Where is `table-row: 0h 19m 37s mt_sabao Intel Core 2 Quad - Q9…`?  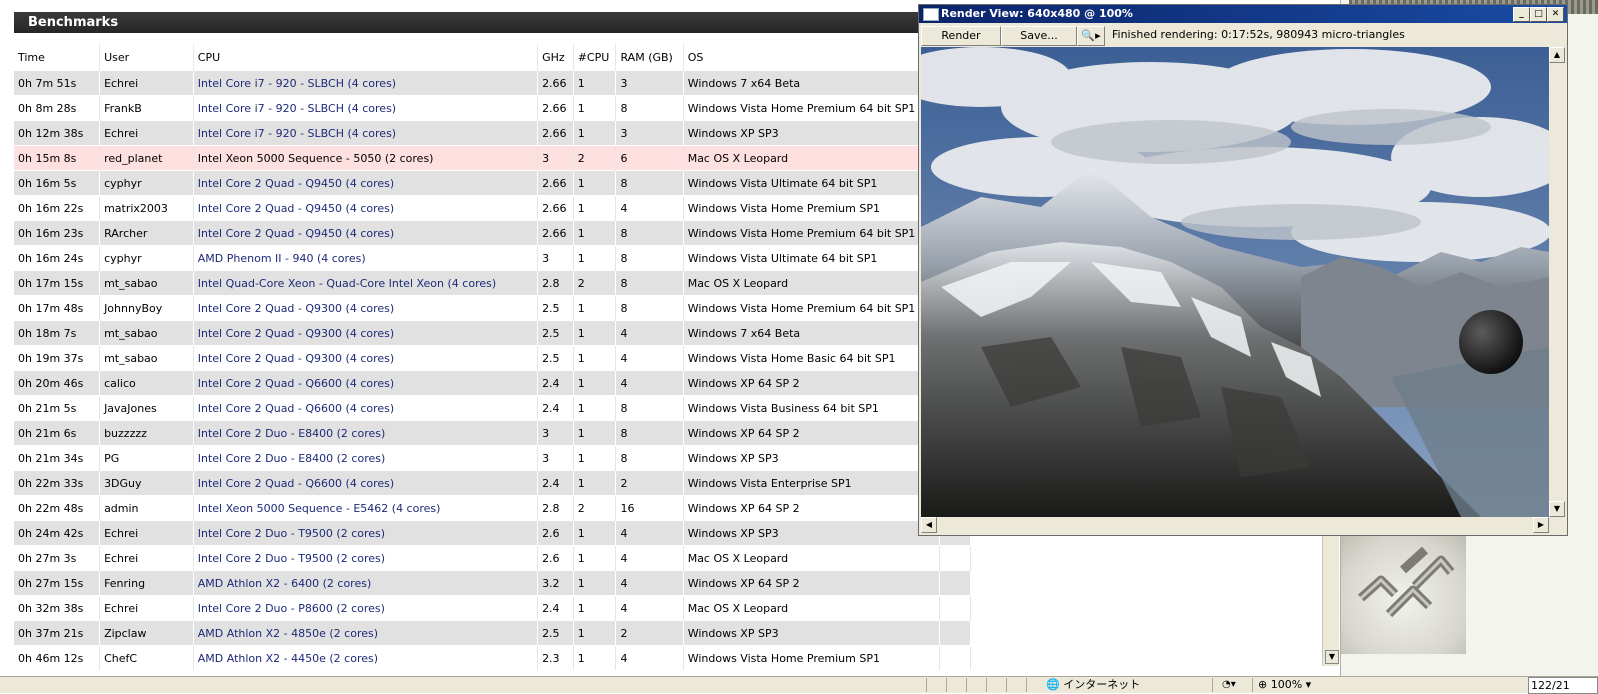 table-row: 0h 19m 37s mt_sabao Intel Core 2 Quad - Q9… is located at coordinates (492, 358).